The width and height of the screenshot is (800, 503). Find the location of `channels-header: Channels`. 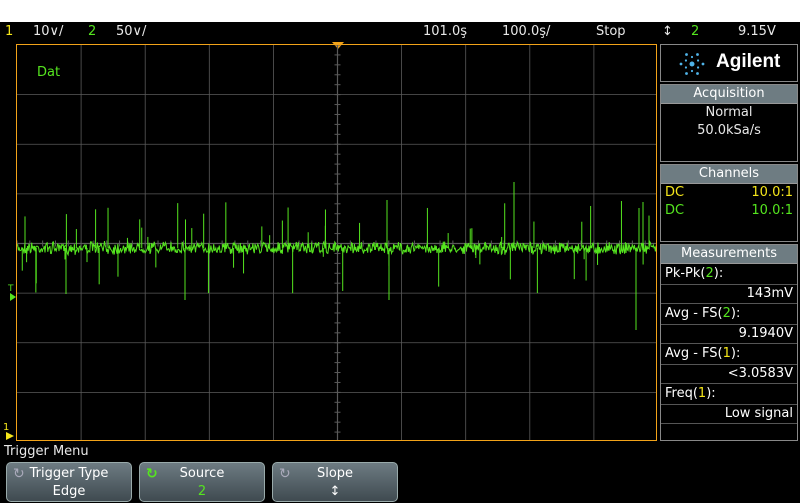

channels-header: Channels is located at coordinates (729, 174).